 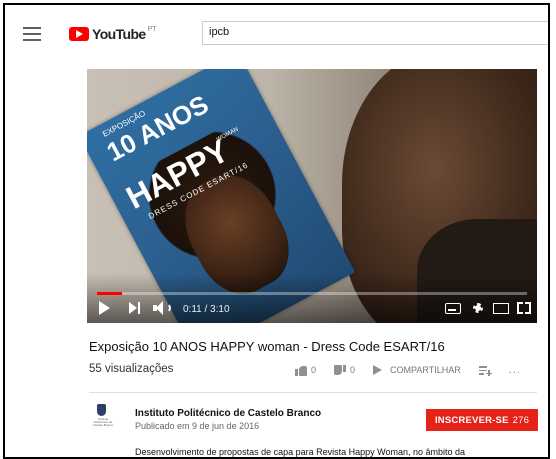 I want to click on channel-avatar: Instituto Politécnico de Castelo Branco, so click(x=102, y=417).